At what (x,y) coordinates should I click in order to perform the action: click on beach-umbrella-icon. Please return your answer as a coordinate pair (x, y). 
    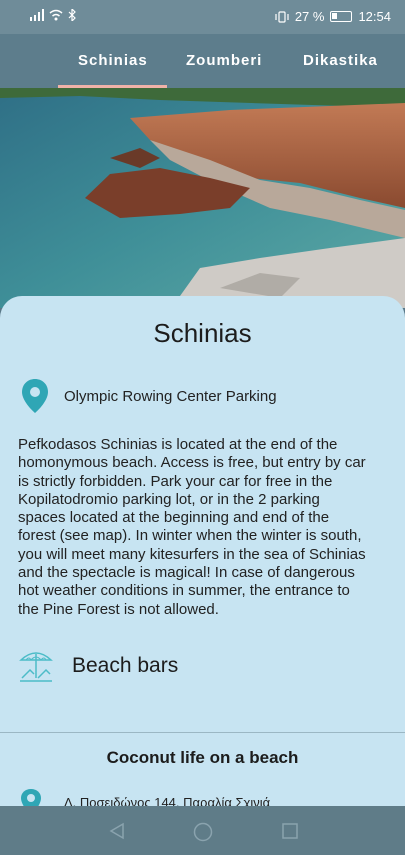
    Looking at the image, I should click on (36, 667).